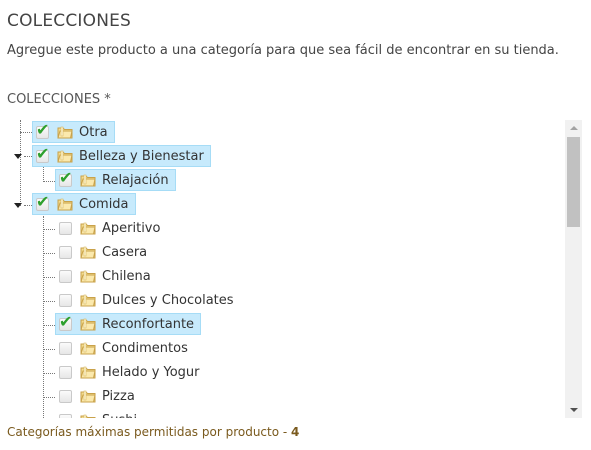  I want to click on tree-node-label: Pizza, so click(118, 396).